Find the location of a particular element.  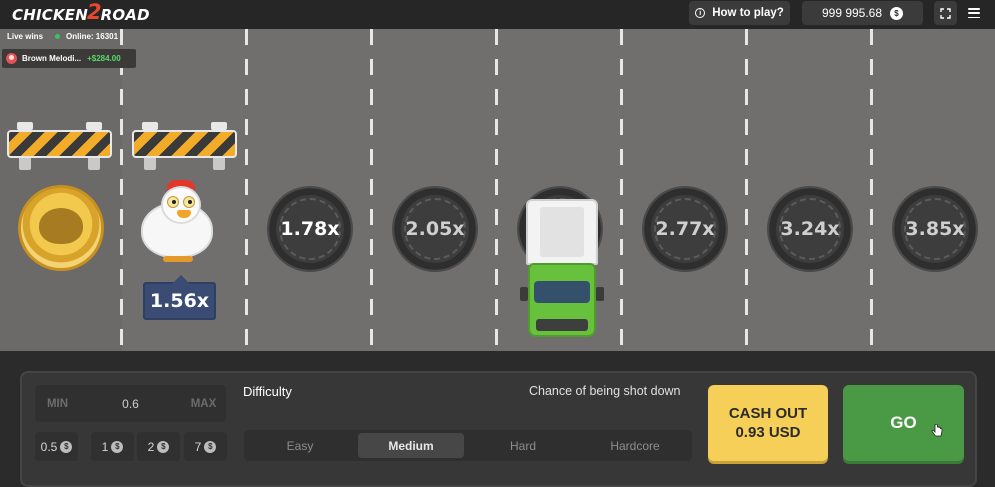

hamburger-menu-icon is located at coordinates (974, 13).